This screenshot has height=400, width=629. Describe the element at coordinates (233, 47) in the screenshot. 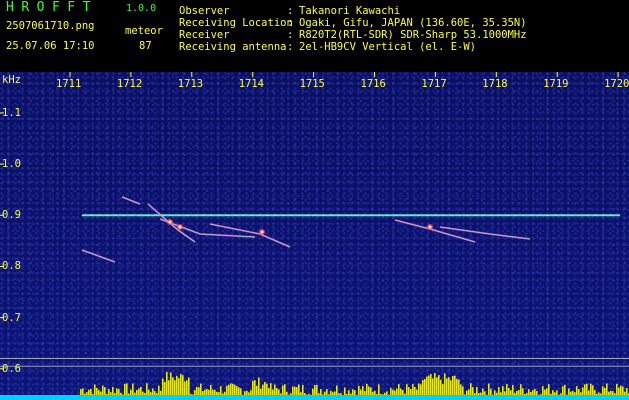

I see `info-key-antenna: Receiving antenna` at that location.